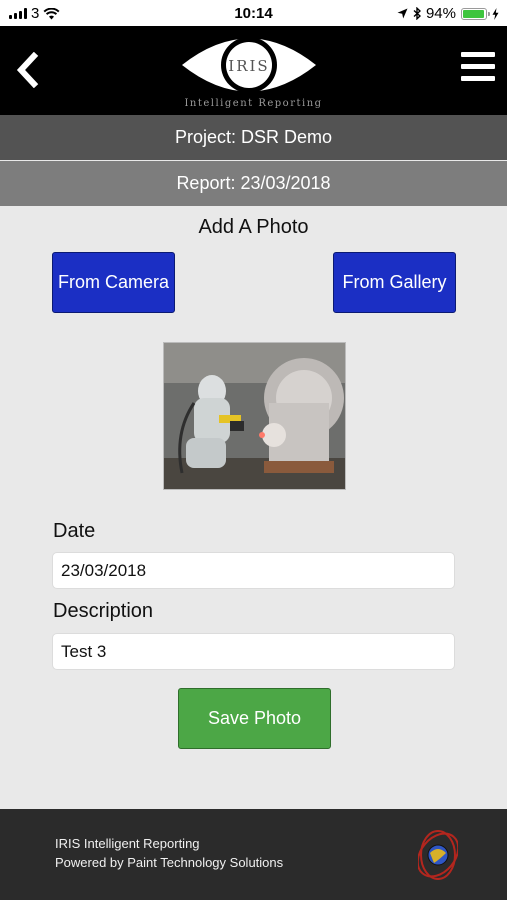  I want to click on from-camera-button: From Camera, so click(113, 282).